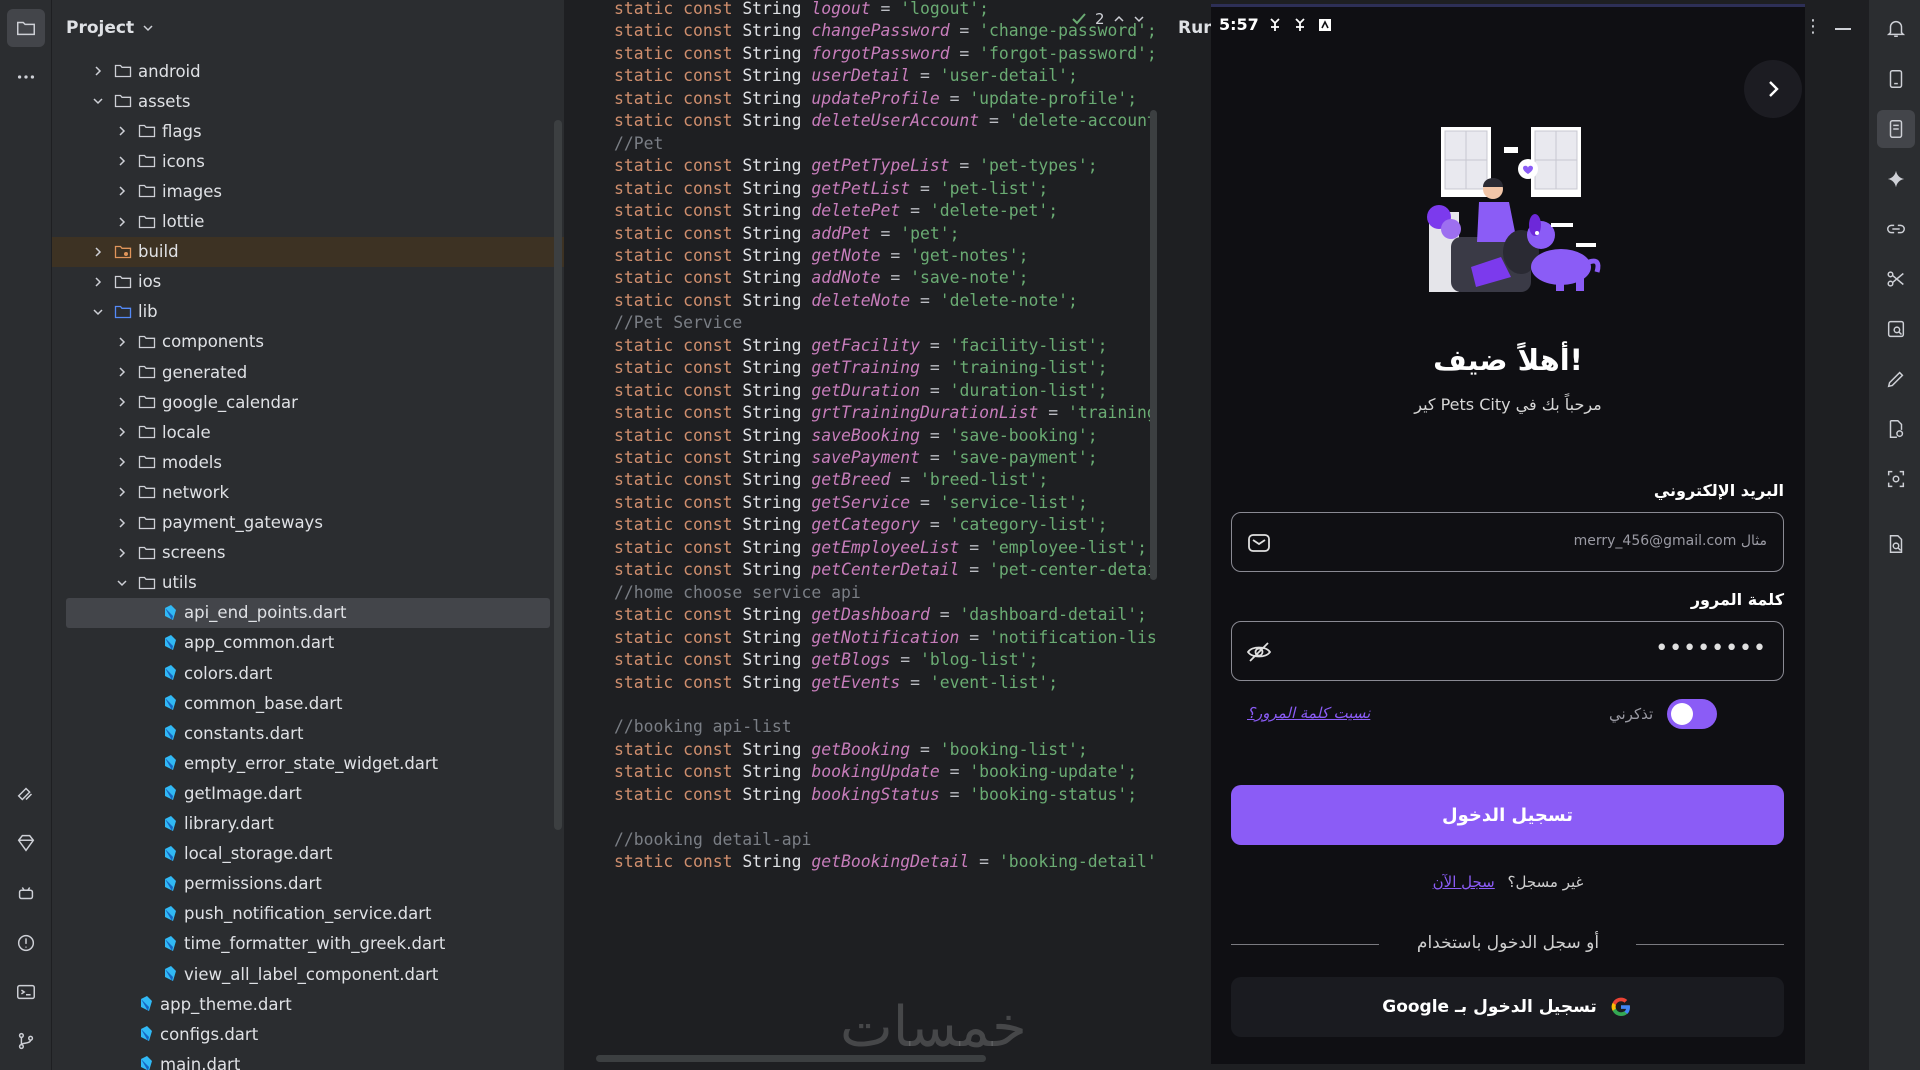 The image size is (1920, 1070). Describe the element at coordinates (1896, 379) in the screenshot. I see `pen-icon` at that location.